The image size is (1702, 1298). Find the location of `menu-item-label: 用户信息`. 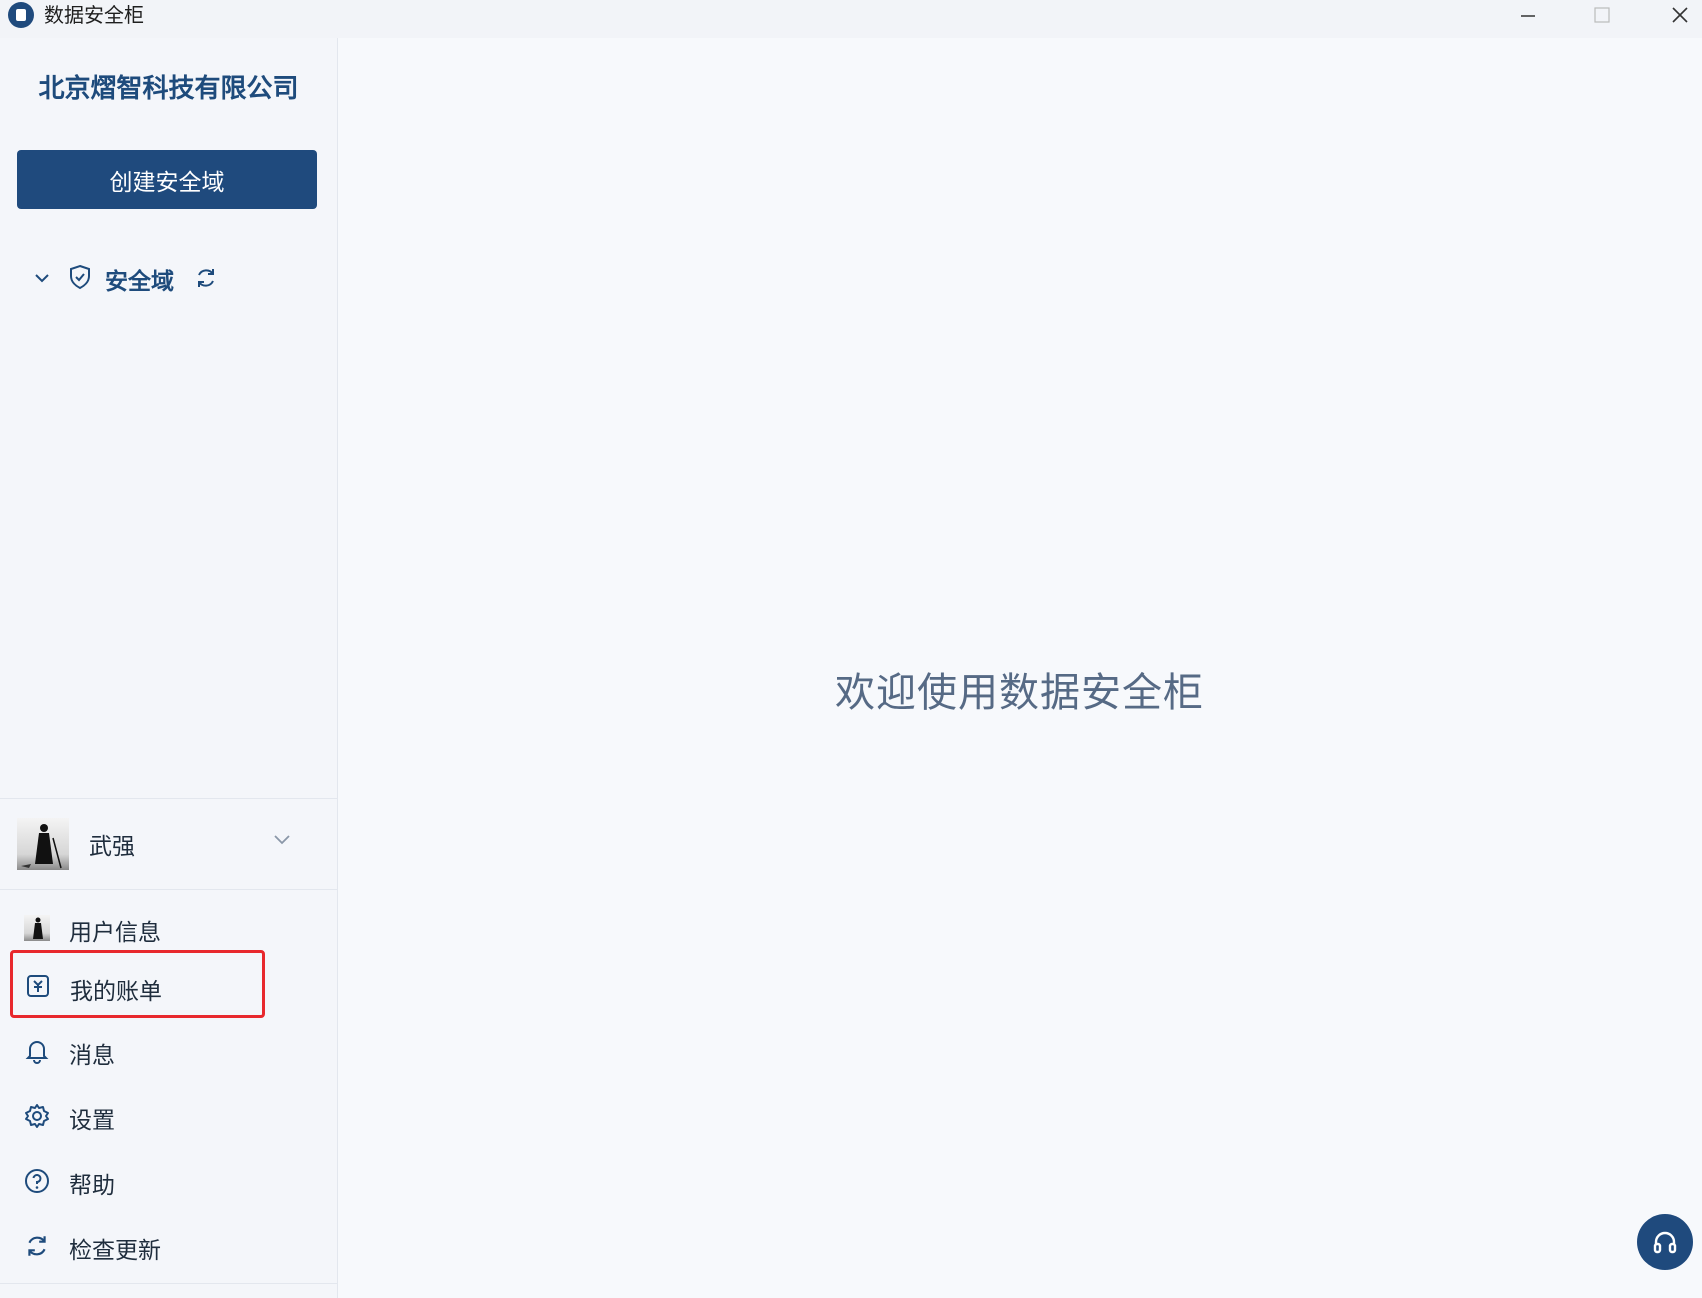

menu-item-label: 用户信息 is located at coordinates (115, 933).